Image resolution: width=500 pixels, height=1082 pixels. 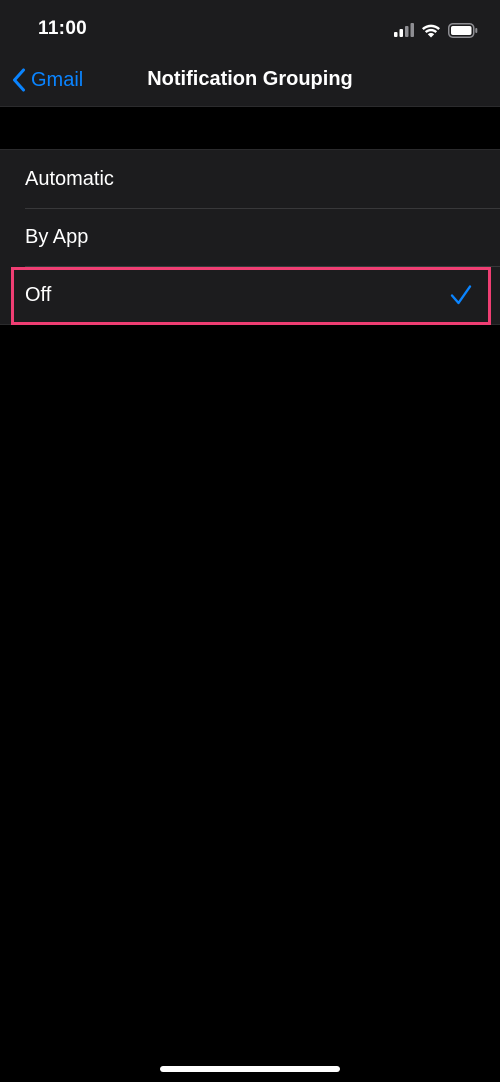 I want to click on status-time: 11:00, so click(x=63, y=28).